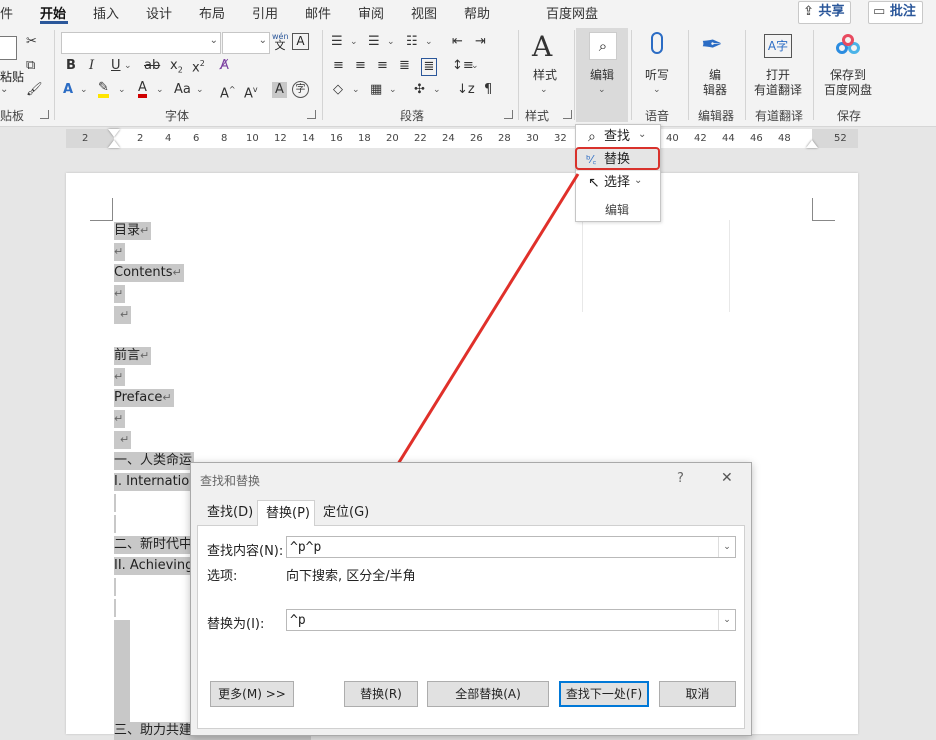  Describe the element at coordinates (488, 694) in the screenshot. I see `replace-all-button: 全部替换(A)` at that location.